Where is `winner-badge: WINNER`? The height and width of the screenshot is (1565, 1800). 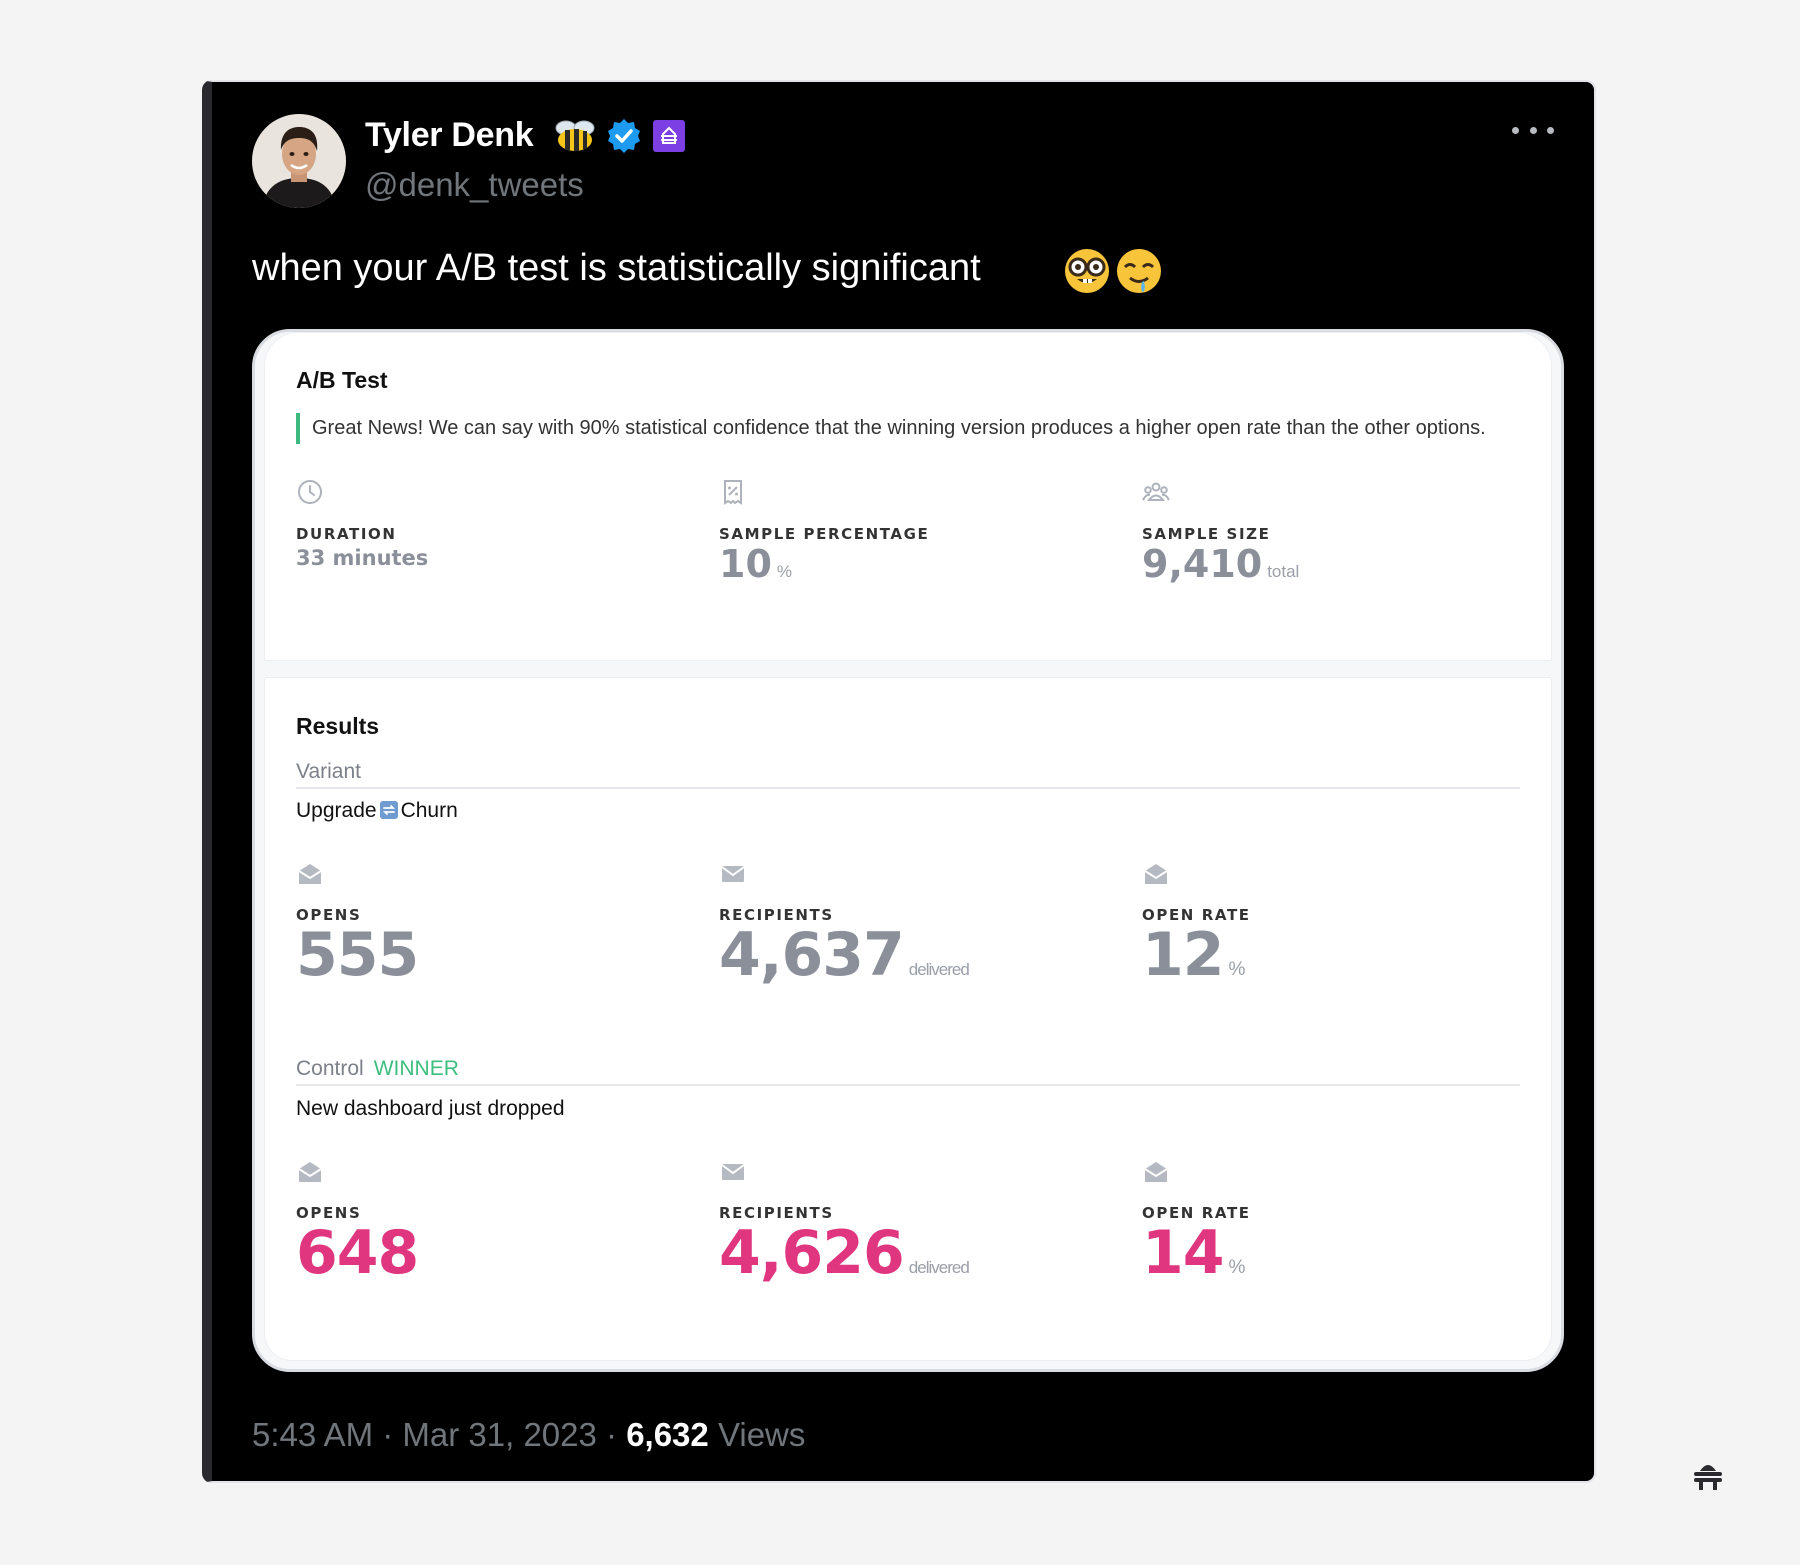 winner-badge: WINNER is located at coordinates (416, 1068).